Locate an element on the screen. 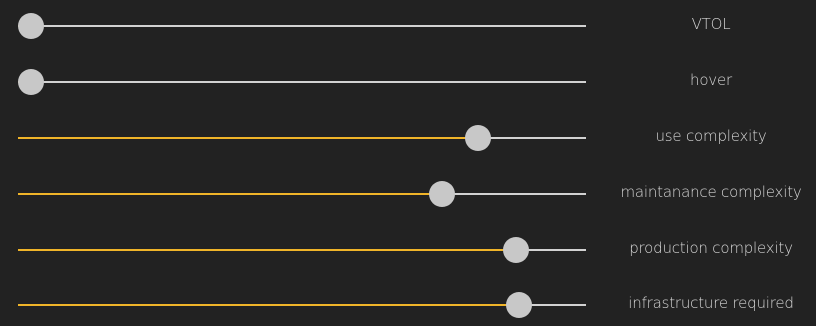 The height and width of the screenshot is (326, 816). slider-row-production-complexity: production complexity is located at coordinates (408, 251).